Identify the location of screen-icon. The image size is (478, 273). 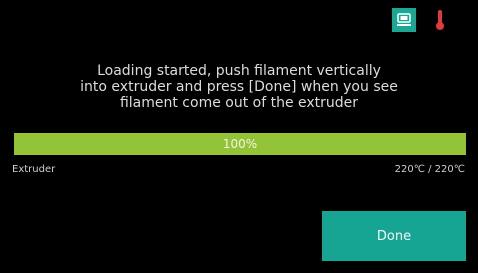
(404, 20).